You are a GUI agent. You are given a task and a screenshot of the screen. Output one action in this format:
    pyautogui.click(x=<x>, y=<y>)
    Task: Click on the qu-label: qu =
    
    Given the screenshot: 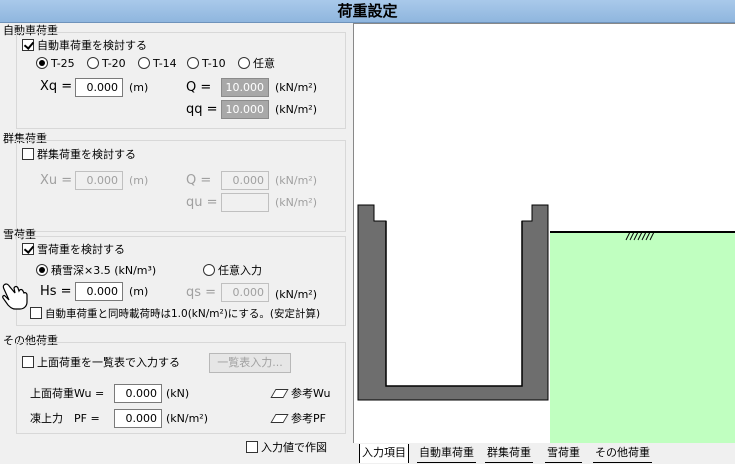 What is the action you would take?
    pyautogui.click(x=202, y=202)
    